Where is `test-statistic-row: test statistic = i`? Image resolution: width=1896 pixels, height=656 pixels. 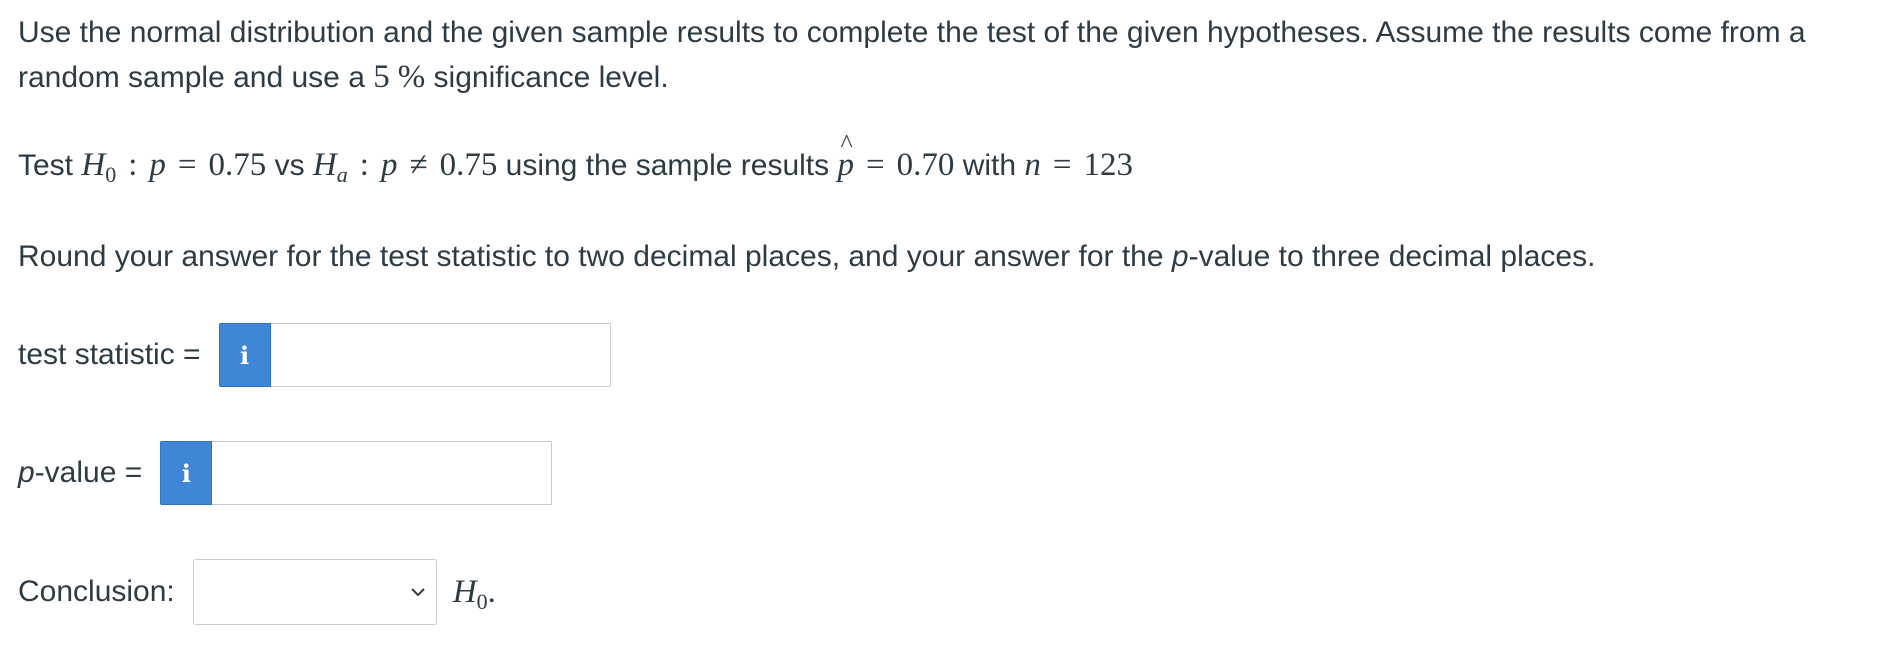 test-statistic-row: test statistic = i is located at coordinates (314, 355).